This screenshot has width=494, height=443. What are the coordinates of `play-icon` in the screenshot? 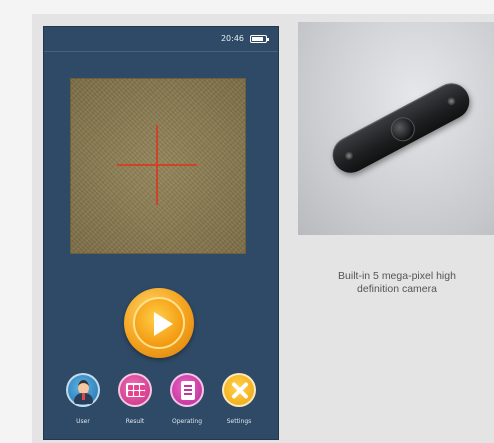 It's located at (159, 323).